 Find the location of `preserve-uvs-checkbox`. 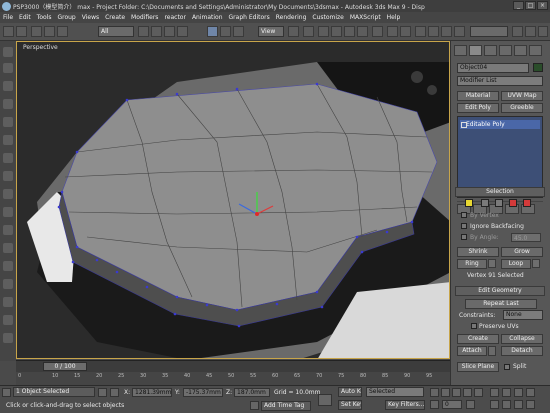

preserve-uvs-checkbox is located at coordinates (474, 326).